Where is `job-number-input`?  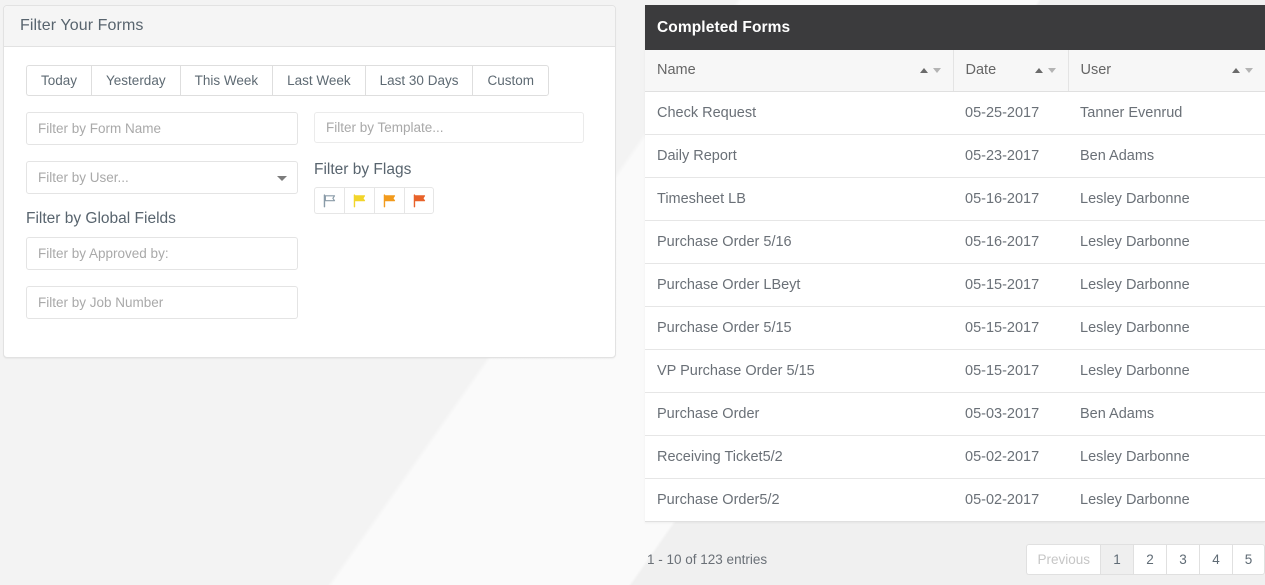 job-number-input is located at coordinates (162, 302).